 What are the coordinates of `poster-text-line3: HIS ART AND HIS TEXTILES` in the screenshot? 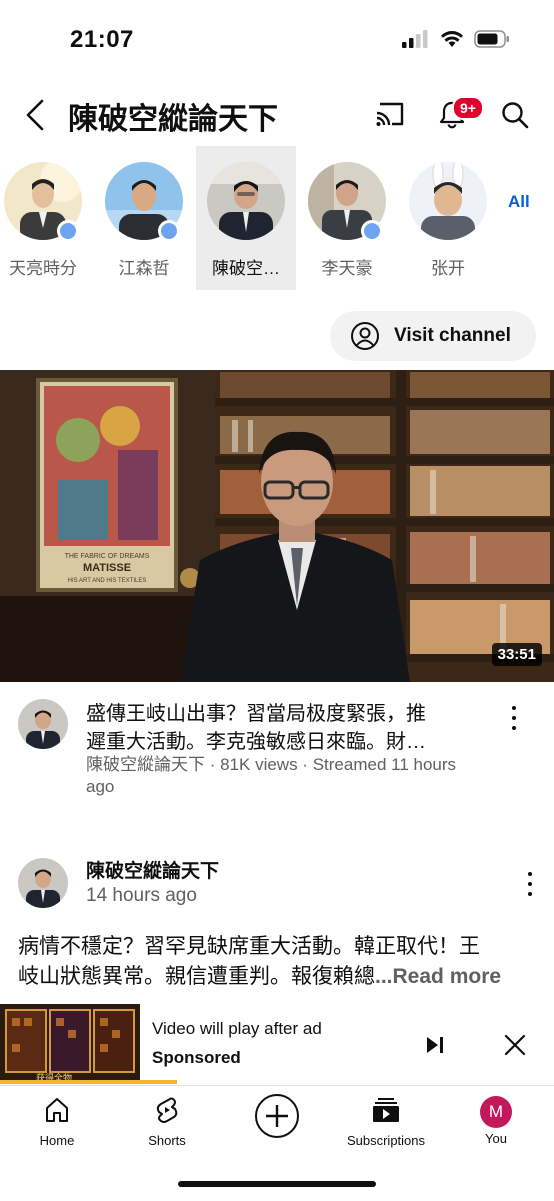 It's located at (107, 581).